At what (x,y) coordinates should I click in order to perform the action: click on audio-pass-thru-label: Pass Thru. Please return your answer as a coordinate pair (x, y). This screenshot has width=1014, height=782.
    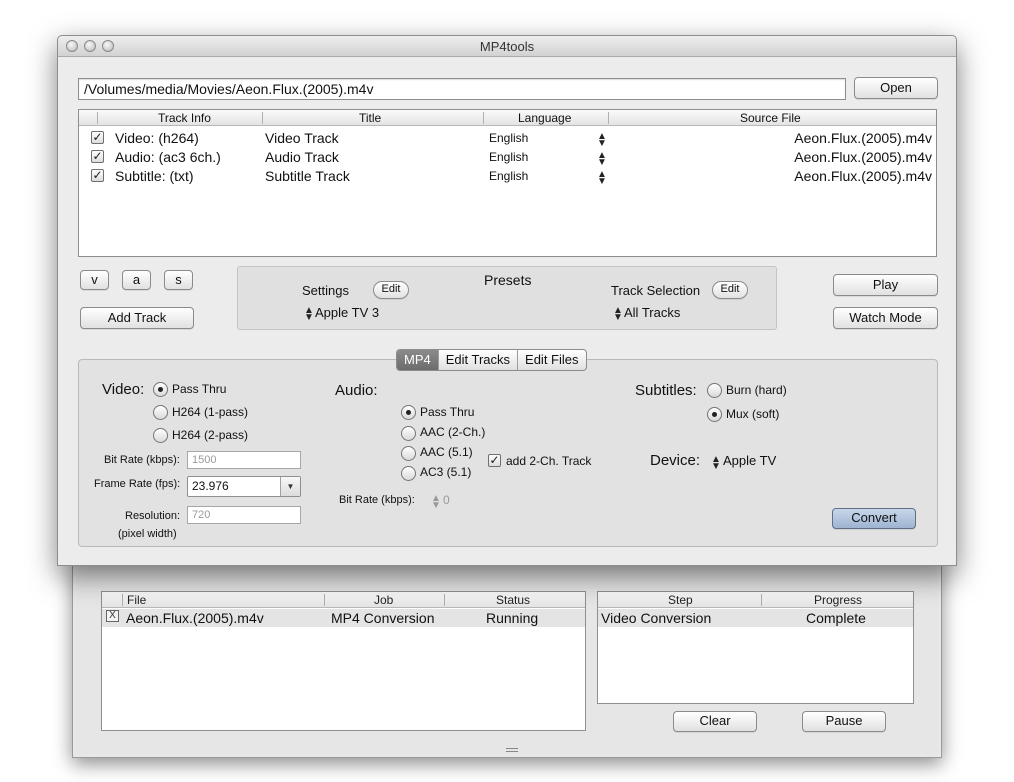
    Looking at the image, I should click on (447, 412).